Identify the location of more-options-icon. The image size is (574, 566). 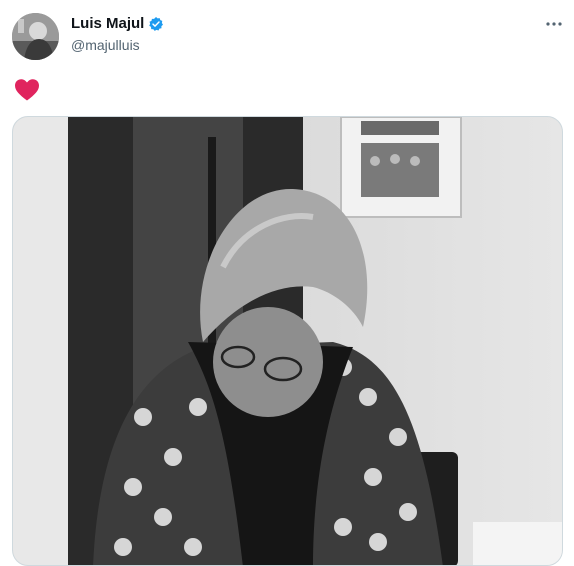
(554, 24).